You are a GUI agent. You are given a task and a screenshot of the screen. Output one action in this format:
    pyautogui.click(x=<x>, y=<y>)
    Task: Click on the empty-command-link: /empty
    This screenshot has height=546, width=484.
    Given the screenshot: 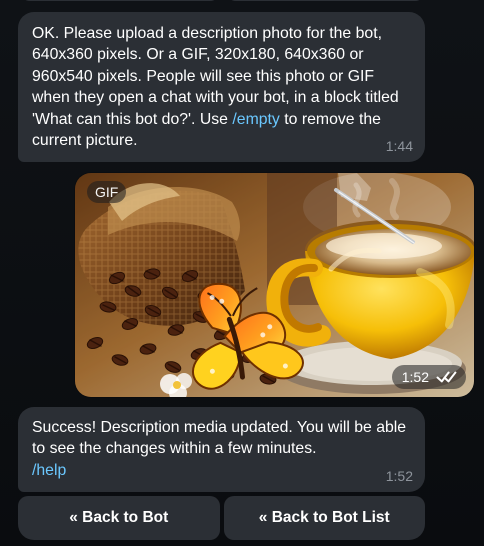 What is the action you would take?
    pyautogui.click(x=255, y=119)
    